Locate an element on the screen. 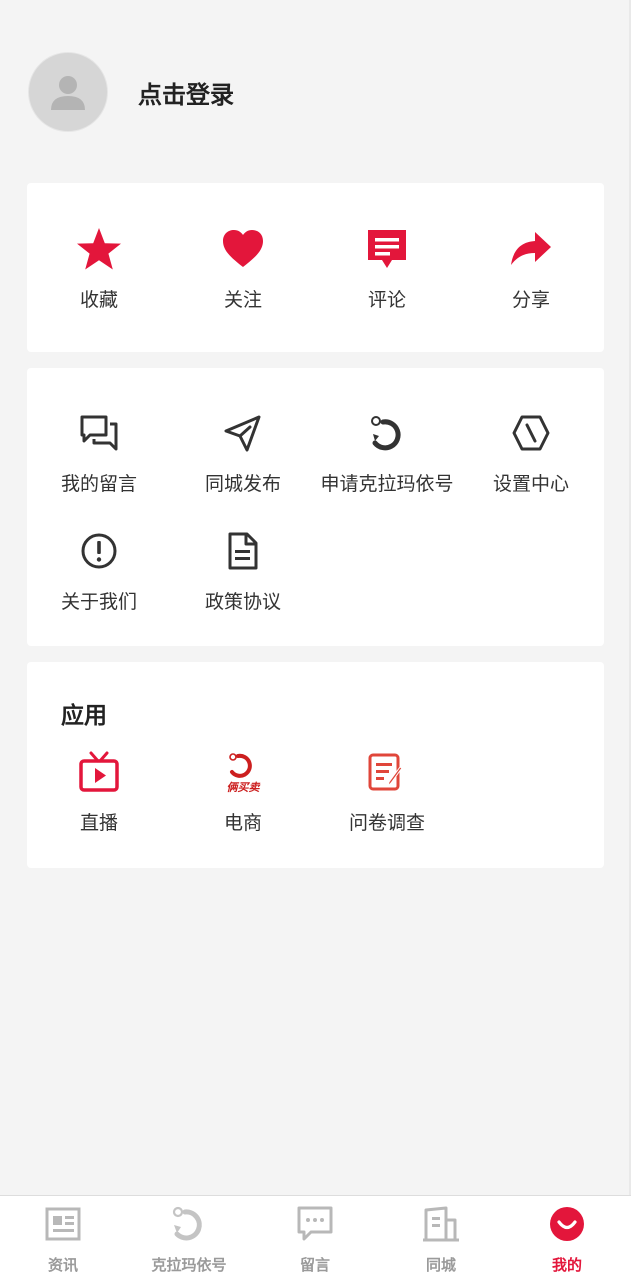 Image resolution: width=631 pixels, height=1280 pixels. apply-karamay-label: 申请克拉玛依号 is located at coordinates (387, 484).